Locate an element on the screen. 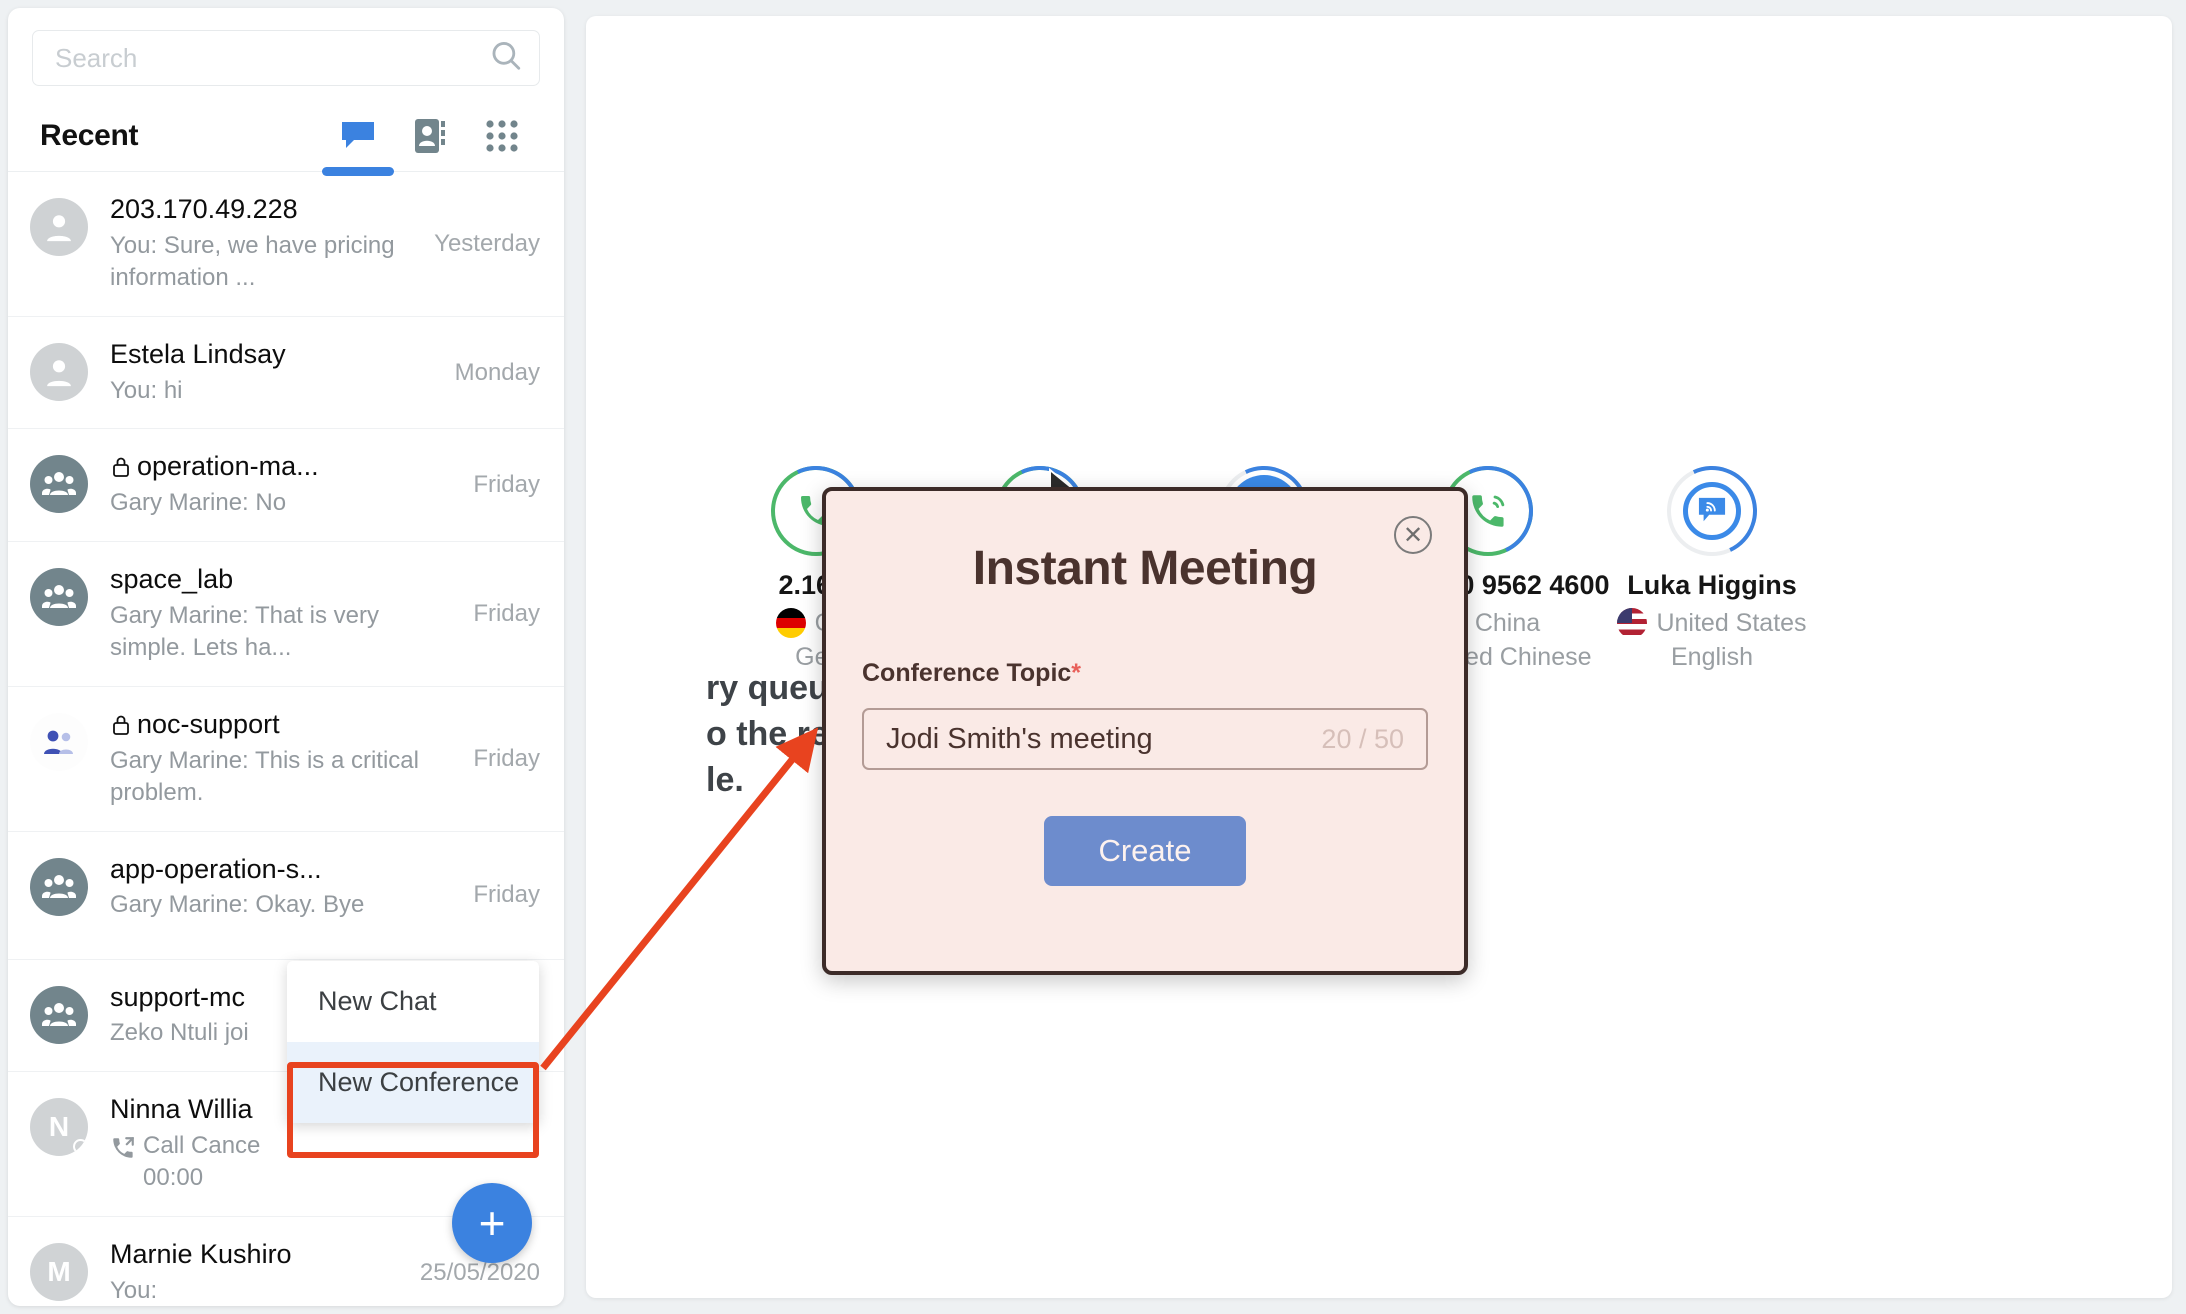  country-label: China is located at coordinates (1507, 622).